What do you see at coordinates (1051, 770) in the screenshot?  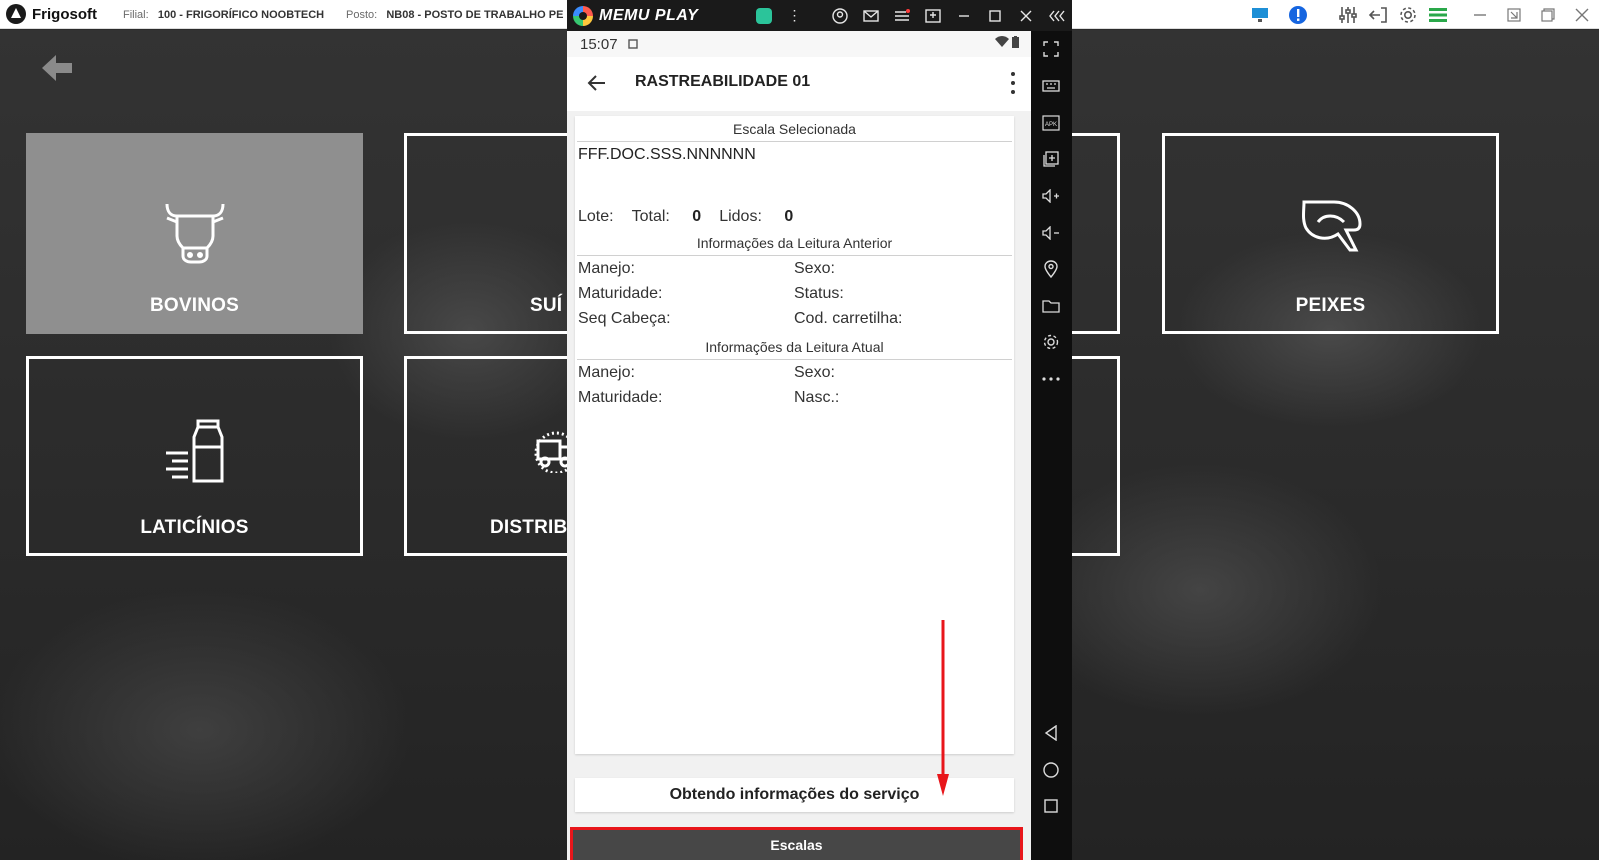 I see `nav-home-icon` at bounding box center [1051, 770].